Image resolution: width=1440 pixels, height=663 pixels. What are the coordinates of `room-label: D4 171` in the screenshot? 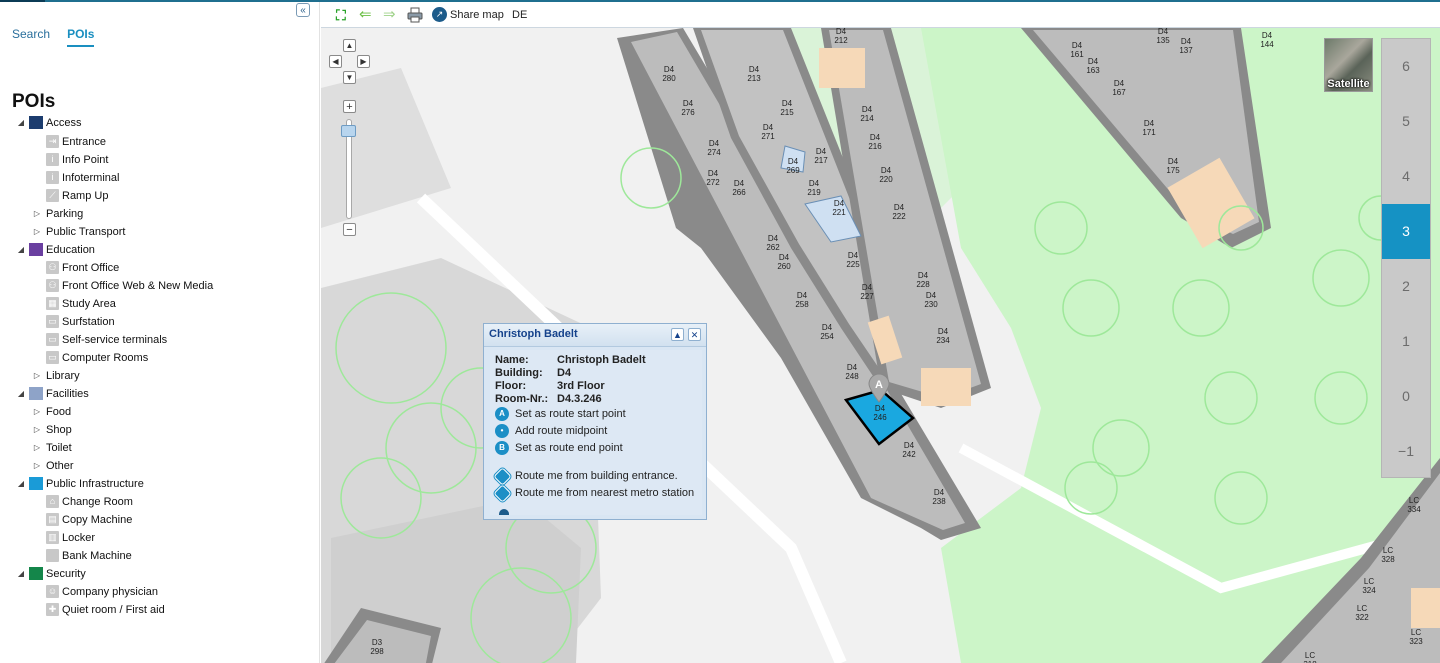 It's located at (1149, 128).